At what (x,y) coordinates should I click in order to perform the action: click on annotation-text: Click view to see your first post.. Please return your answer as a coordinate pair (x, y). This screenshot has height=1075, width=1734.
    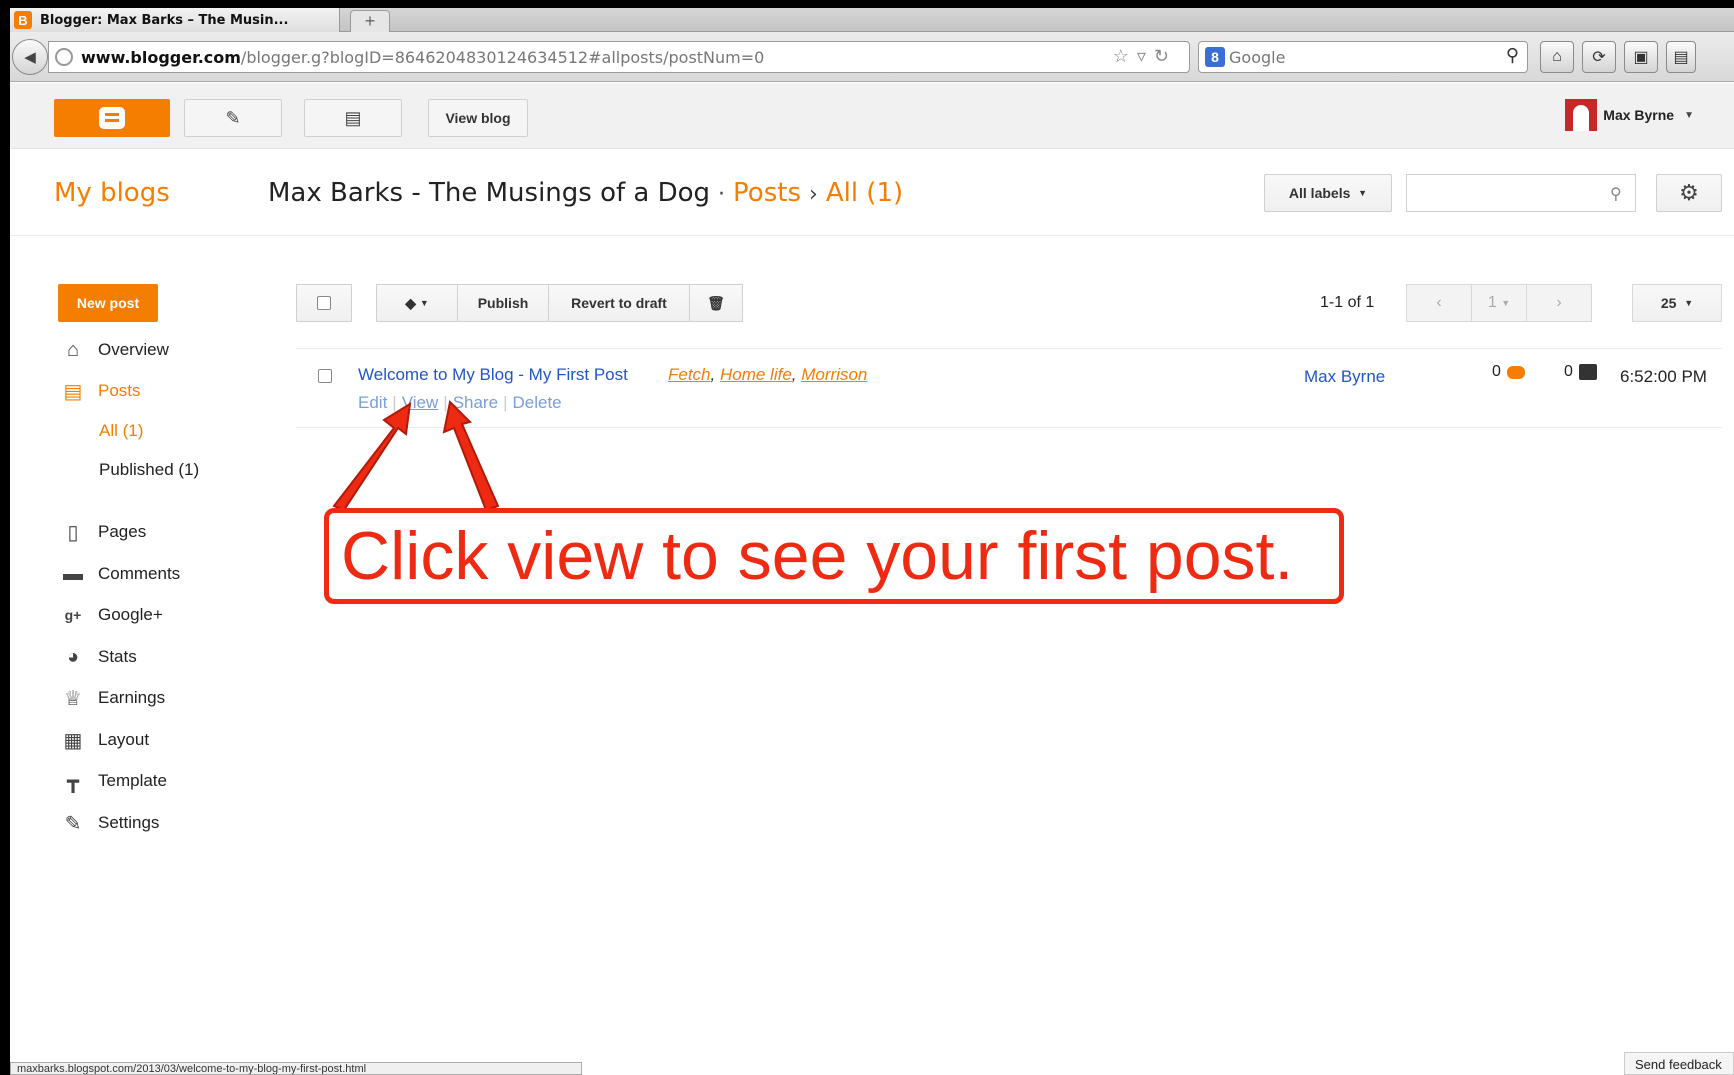
    Looking at the image, I should click on (817, 556).